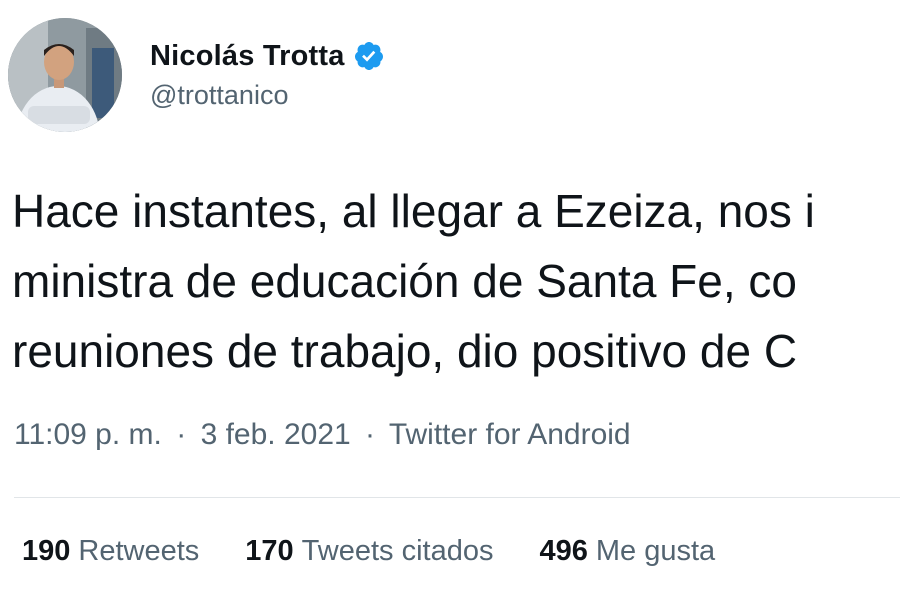 This screenshot has width=900, height=600. I want to click on quote-tweets-label: Tweets citados, so click(397, 551).